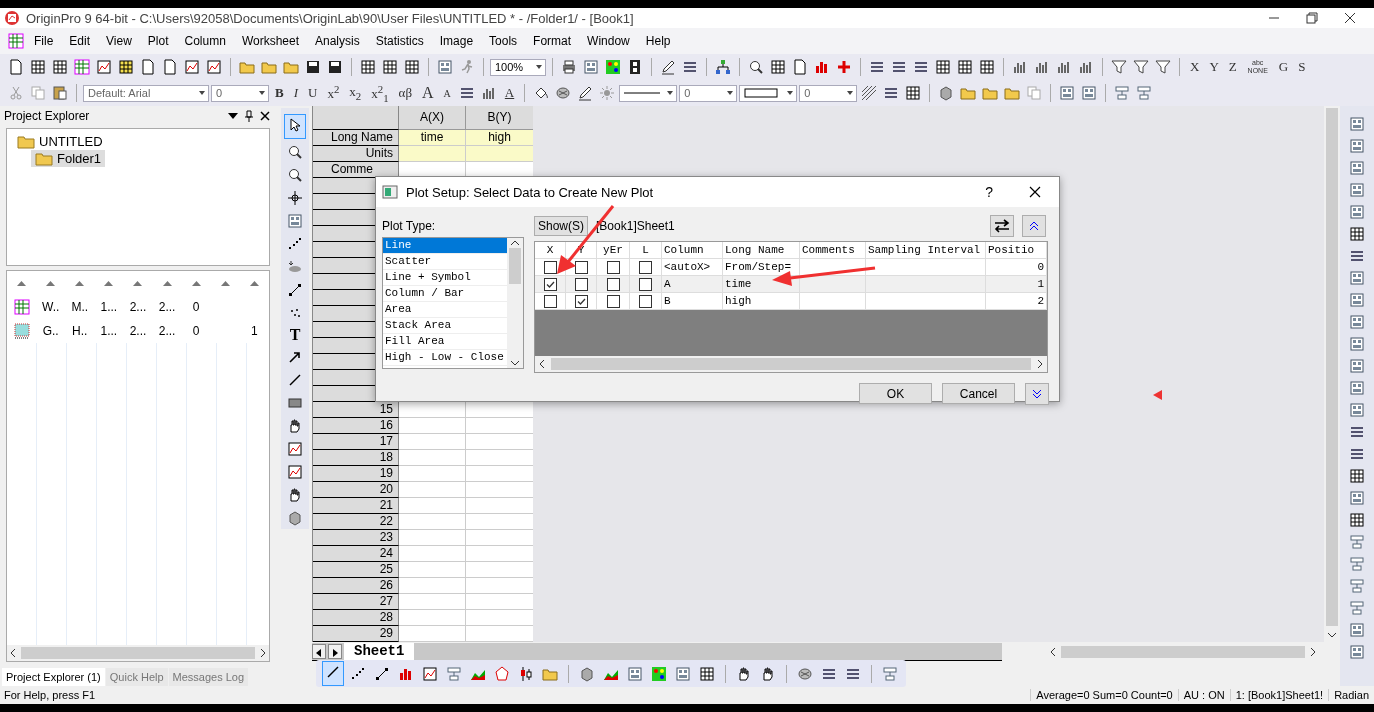 The width and height of the screenshot is (1374, 712). I want to click on table-cell: 2, so click(1040, 301).